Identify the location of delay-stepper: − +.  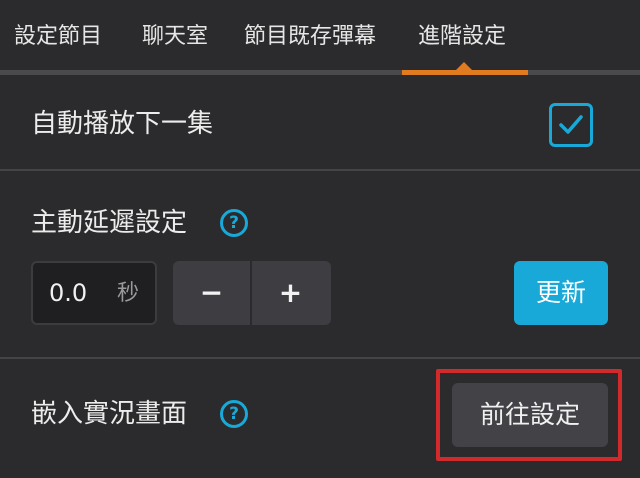
(252, 293).